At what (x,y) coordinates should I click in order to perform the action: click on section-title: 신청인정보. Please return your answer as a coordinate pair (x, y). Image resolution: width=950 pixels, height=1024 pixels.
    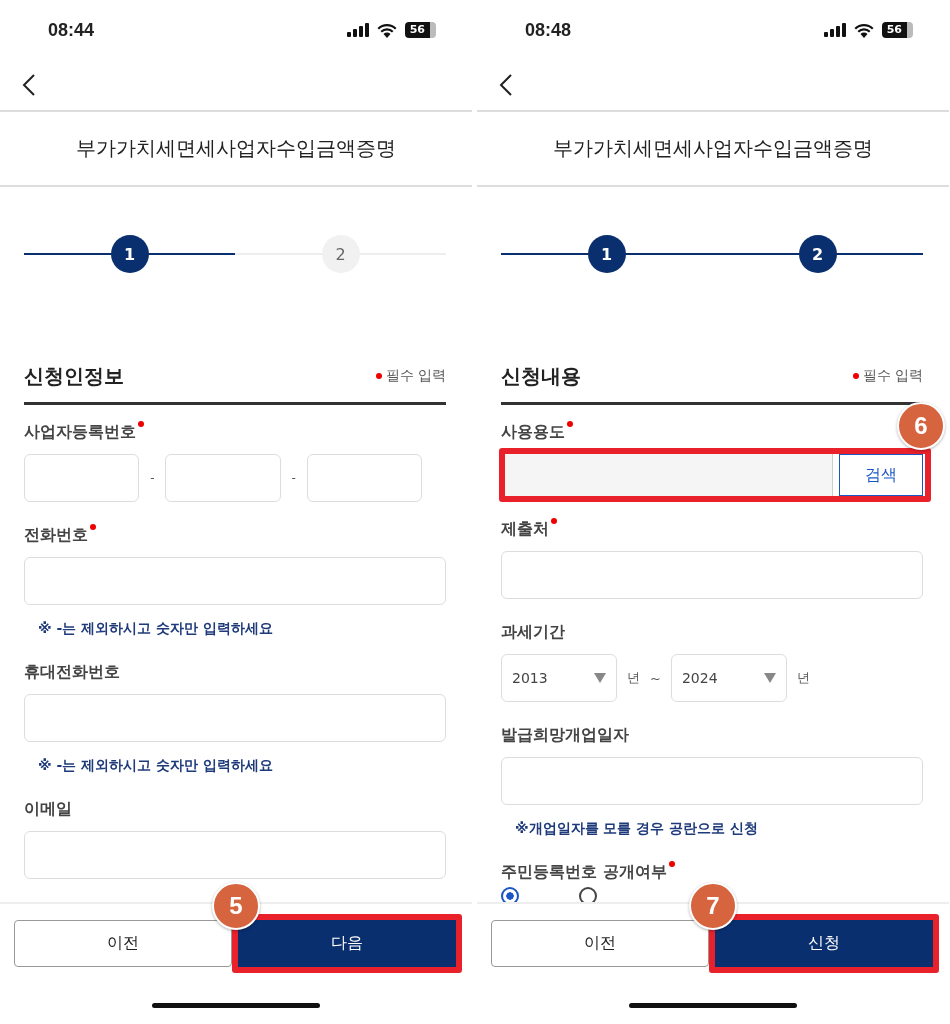
    Looking at the image, I should click on (74, 376).